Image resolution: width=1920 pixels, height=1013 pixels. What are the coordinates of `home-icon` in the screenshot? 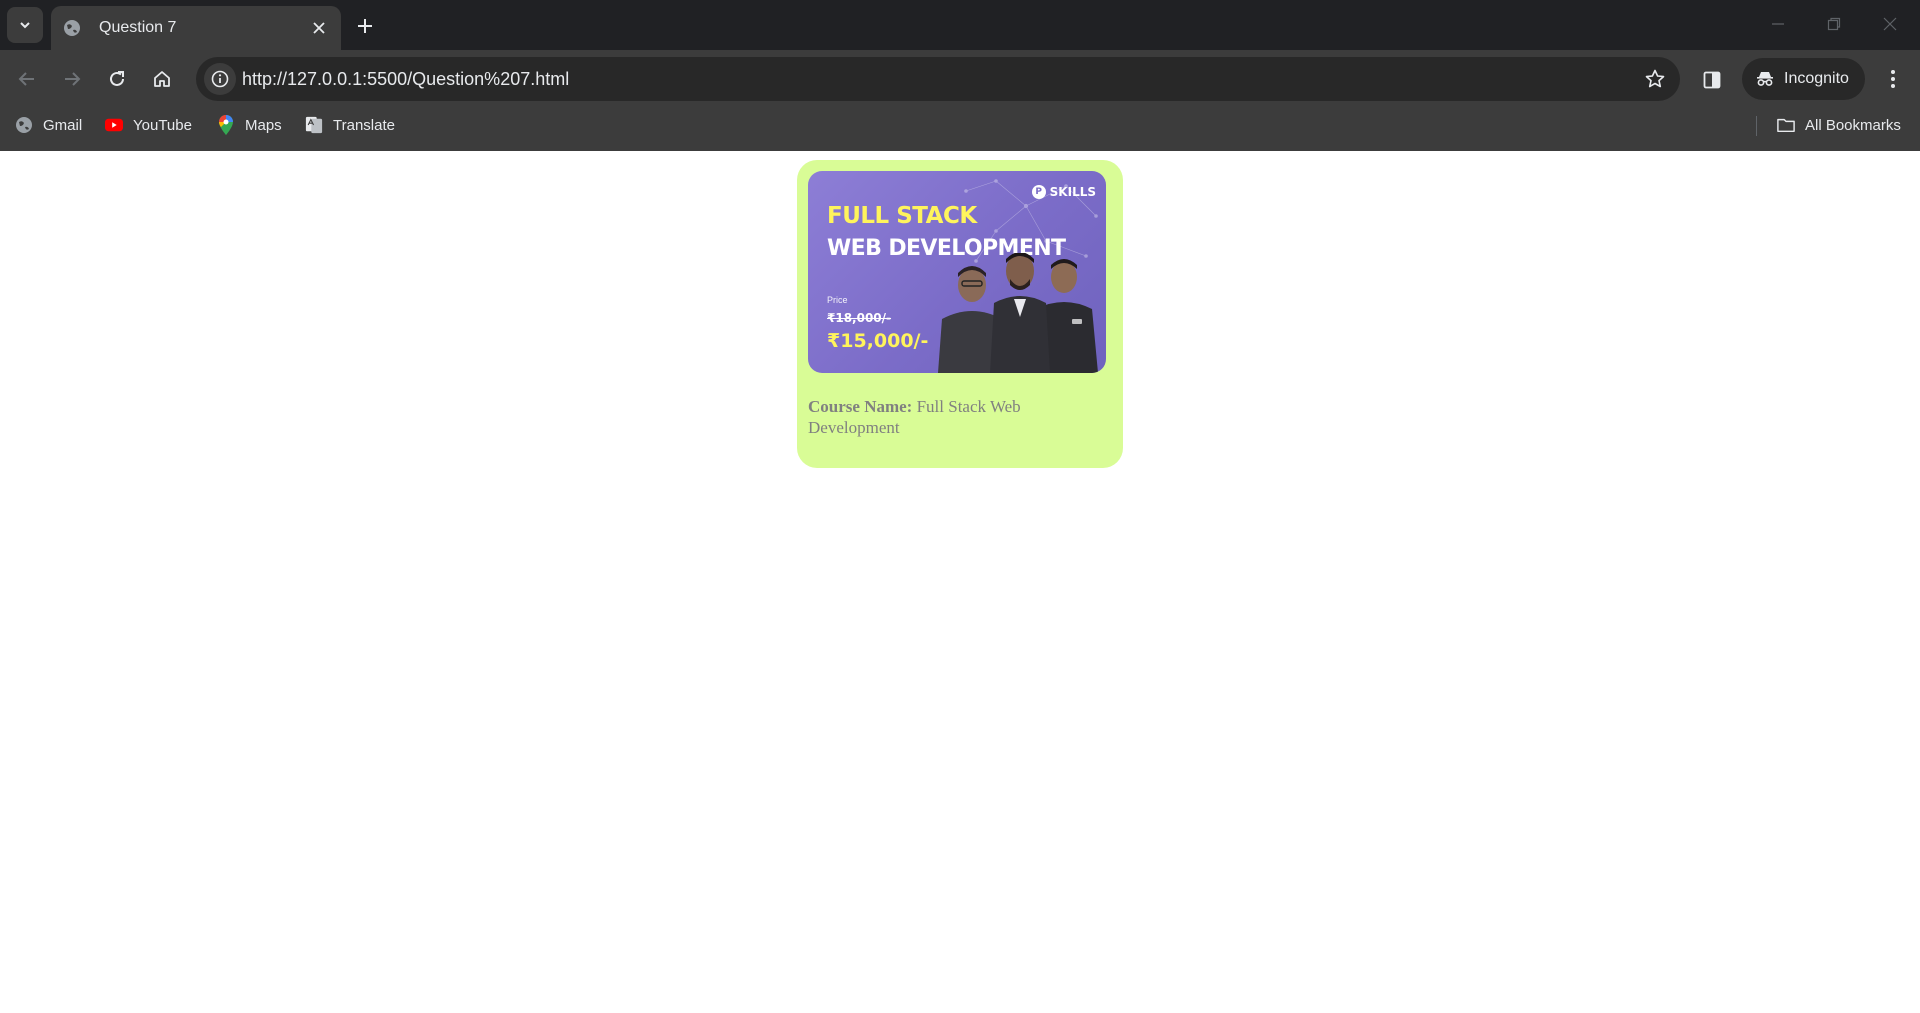 It's located at (162, 79).